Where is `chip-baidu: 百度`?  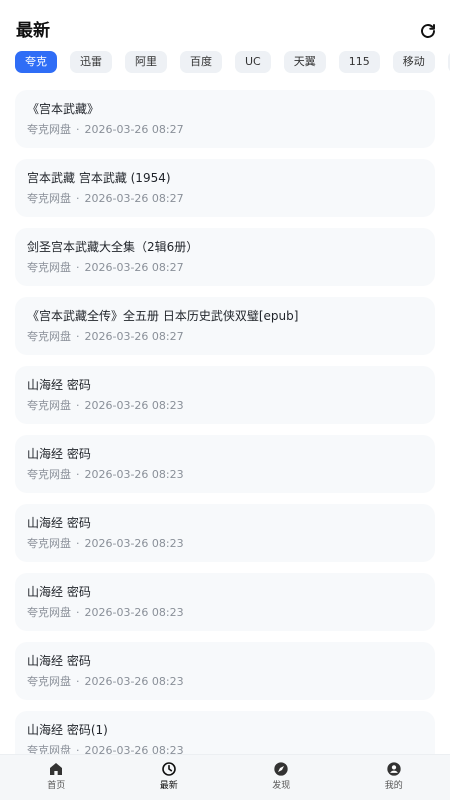 chip-baidu: 百度 is located at coordinates (201, 62).